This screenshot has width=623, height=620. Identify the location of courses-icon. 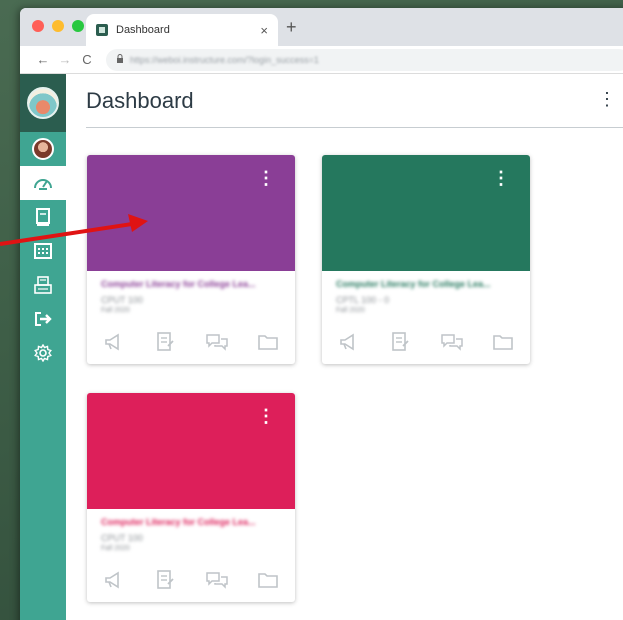
(43, 217).